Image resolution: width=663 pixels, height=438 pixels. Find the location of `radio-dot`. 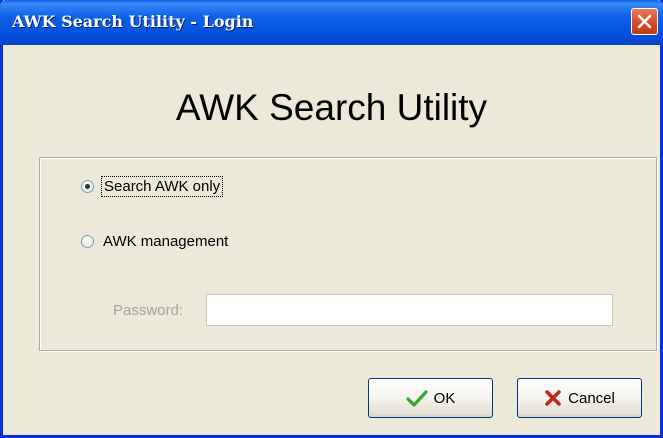

radio-dot is located at coordinates (87, 186).